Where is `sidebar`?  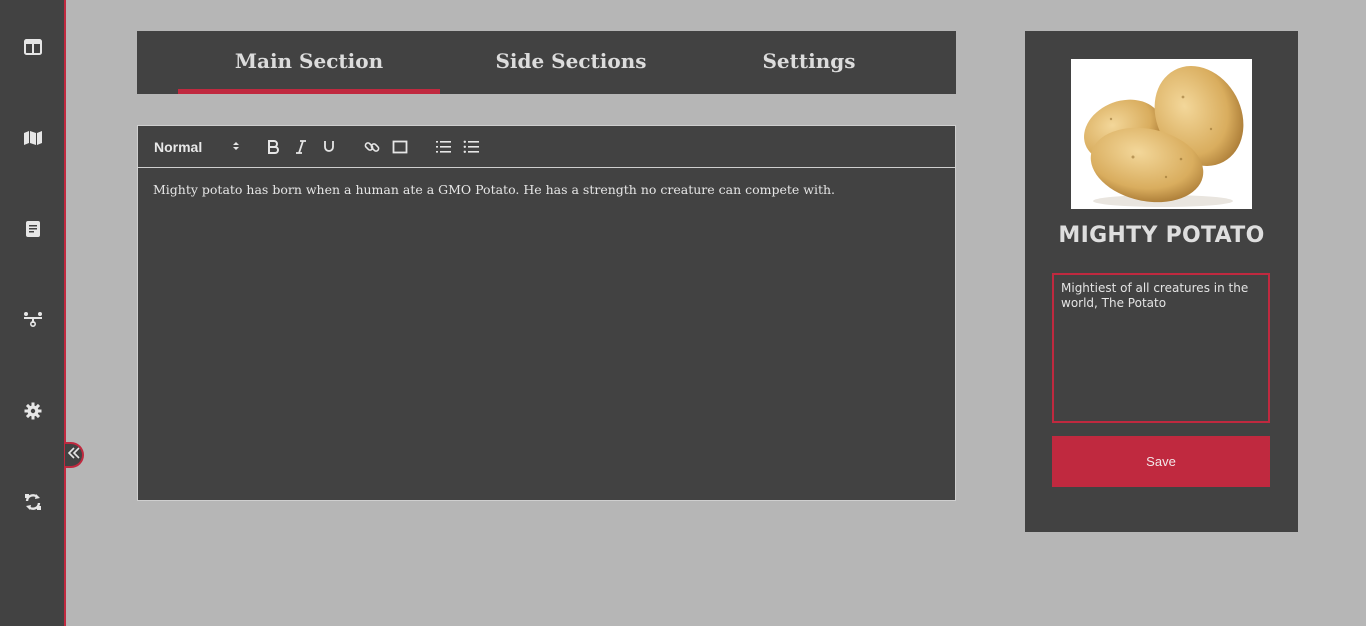
sidebar is located at coordinates (33, 313).